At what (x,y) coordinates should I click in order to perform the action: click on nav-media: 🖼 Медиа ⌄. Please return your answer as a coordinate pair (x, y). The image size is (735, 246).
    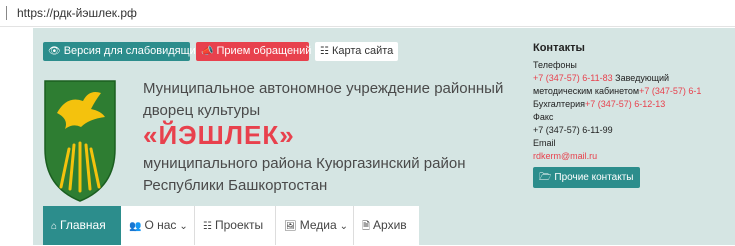
    Looking at the image, I should click on (315, 225).